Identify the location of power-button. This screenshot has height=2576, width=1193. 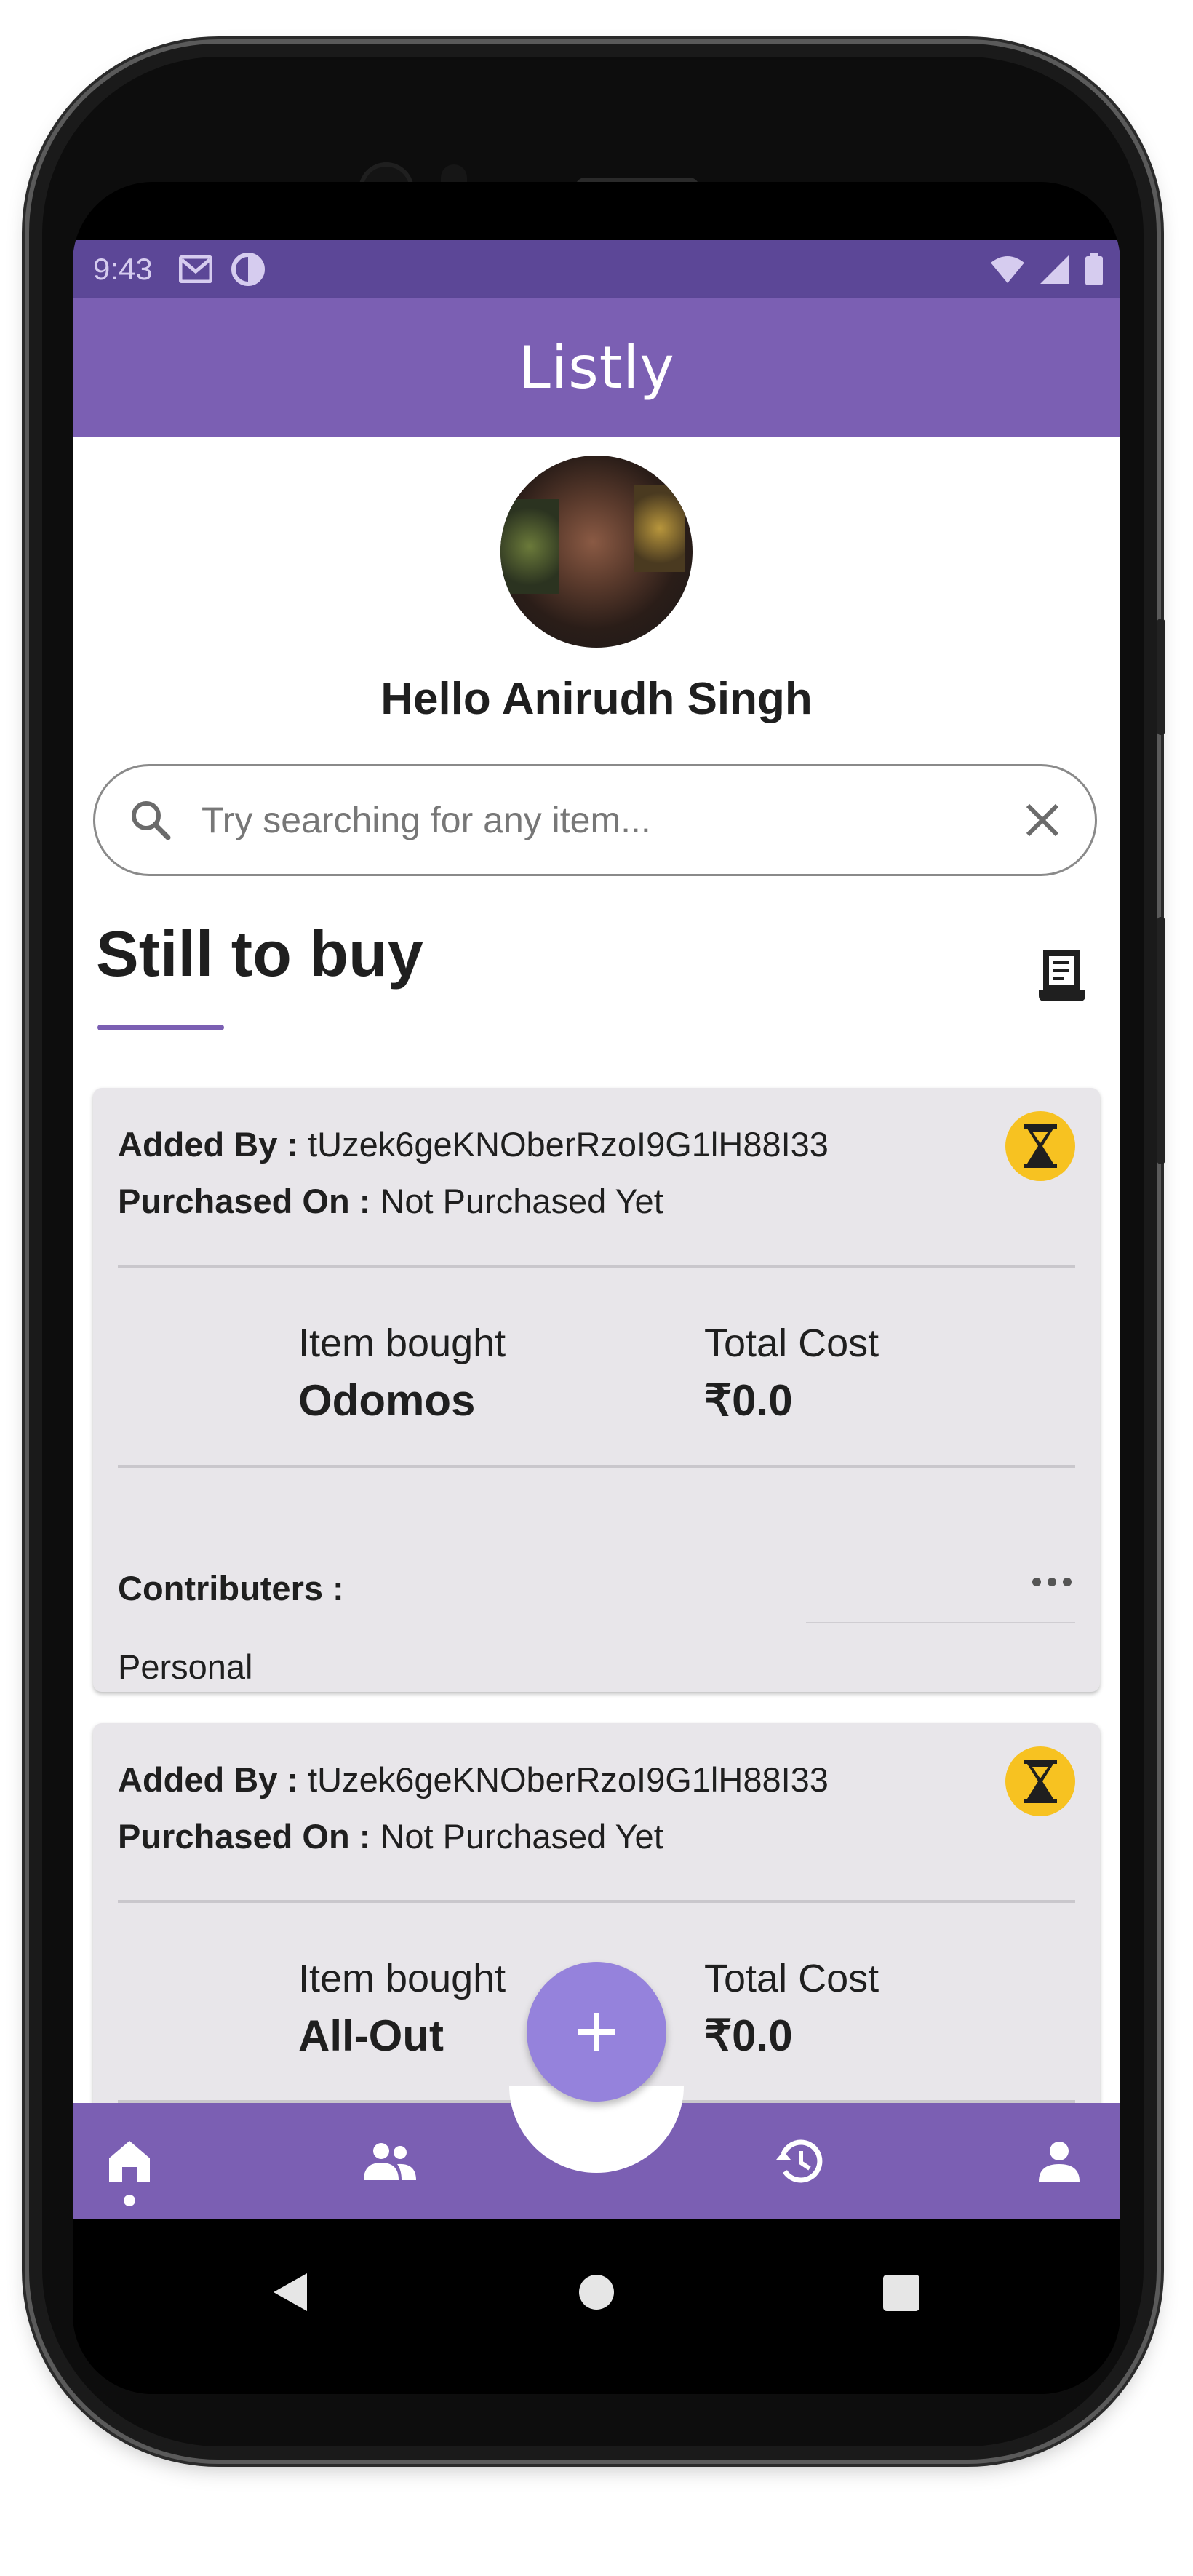
(1161, 1040).